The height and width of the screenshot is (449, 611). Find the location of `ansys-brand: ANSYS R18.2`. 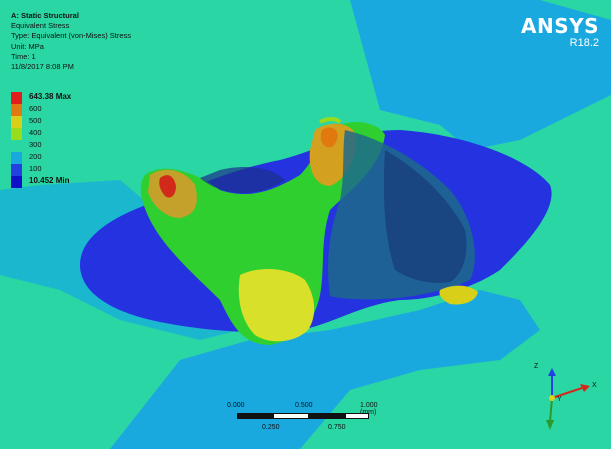

ansys-brand: ANSYS R18.2 is located at coordinates (560, 31).